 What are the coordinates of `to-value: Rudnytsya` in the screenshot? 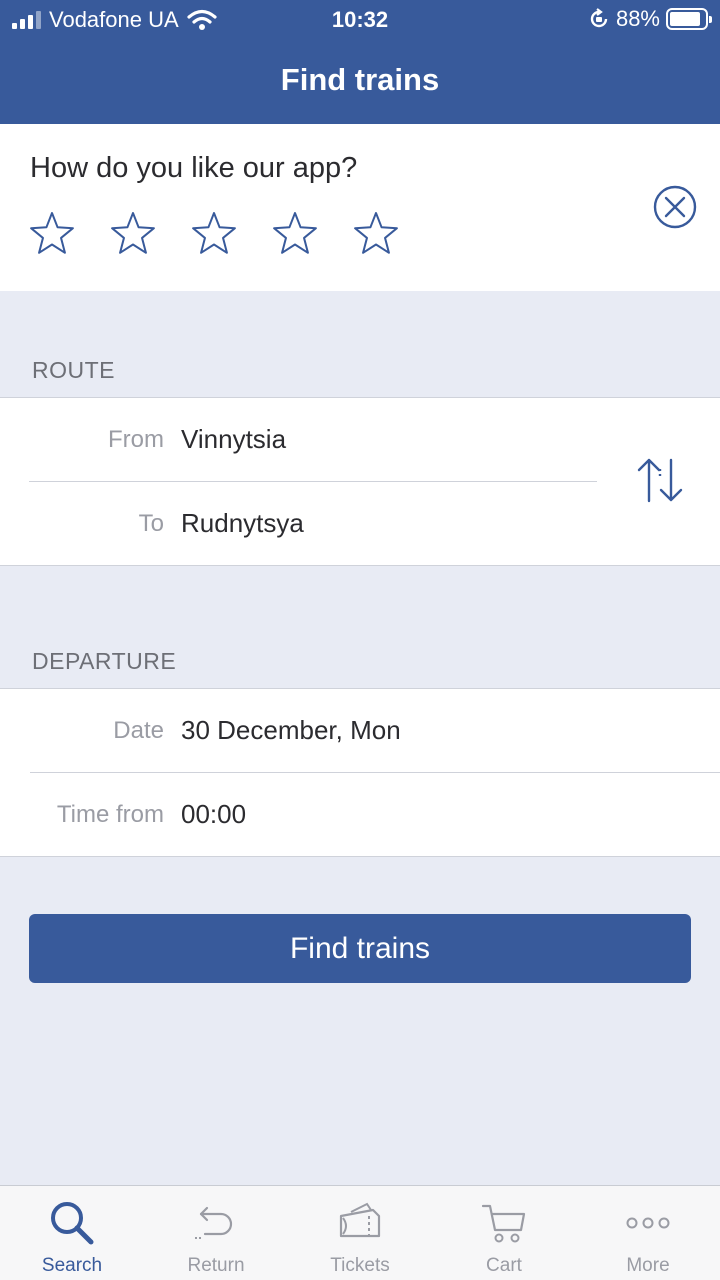 It's located at (242, 523).